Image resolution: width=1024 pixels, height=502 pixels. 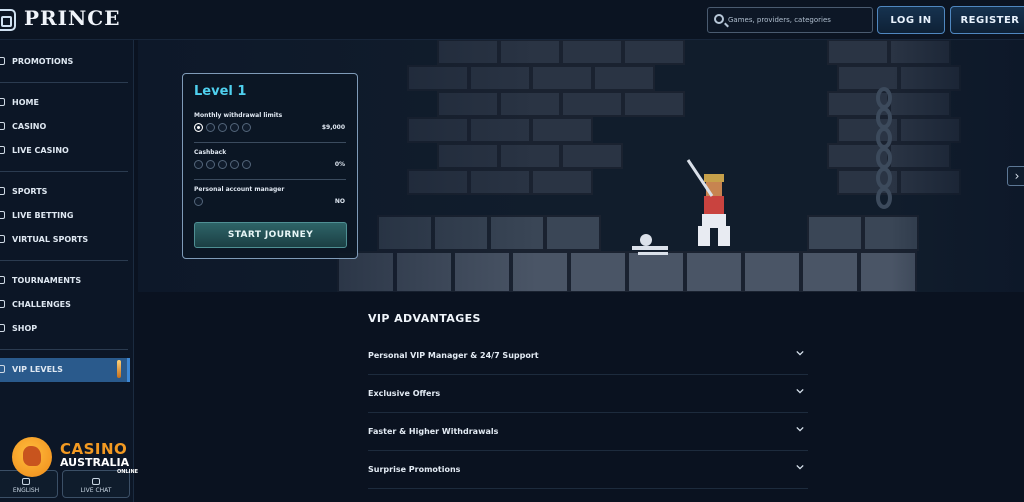 What do you see at coordinates (719, 19) in the screenshot?
I see `search-icon` at bounding box center [719, 19].